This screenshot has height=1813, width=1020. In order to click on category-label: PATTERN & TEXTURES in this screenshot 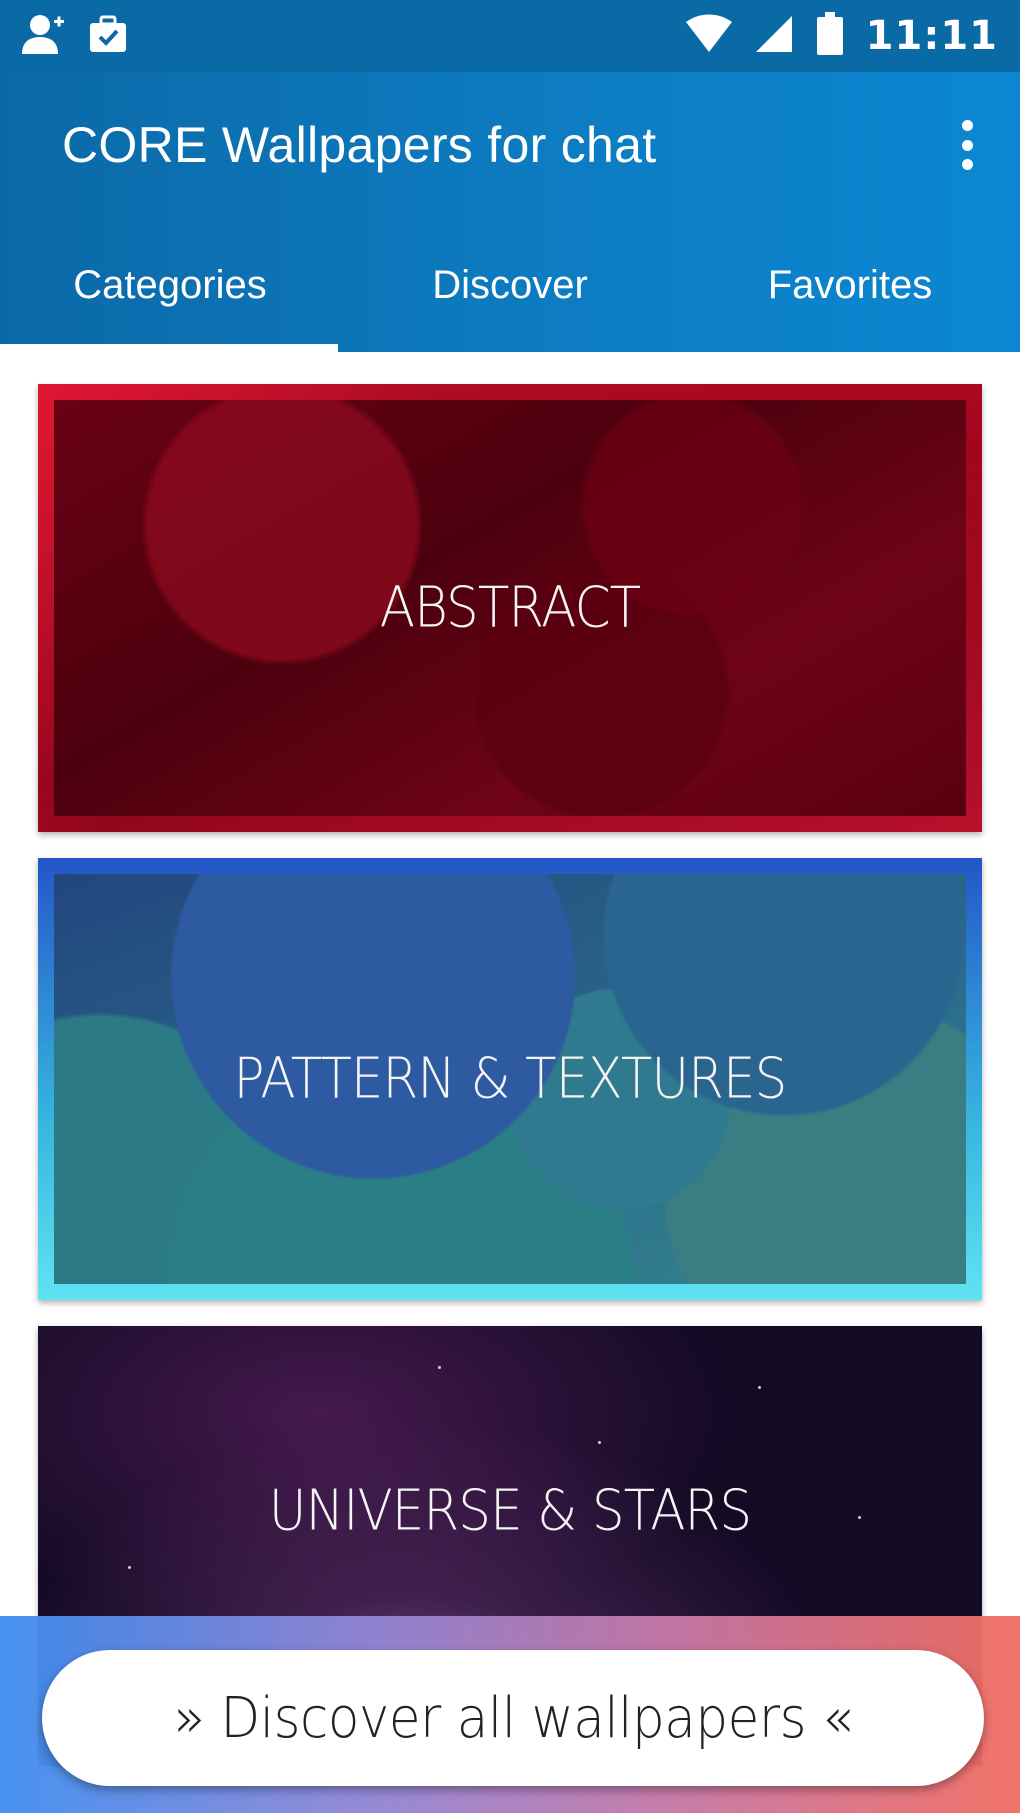, I will do `click(510, 1079)`.